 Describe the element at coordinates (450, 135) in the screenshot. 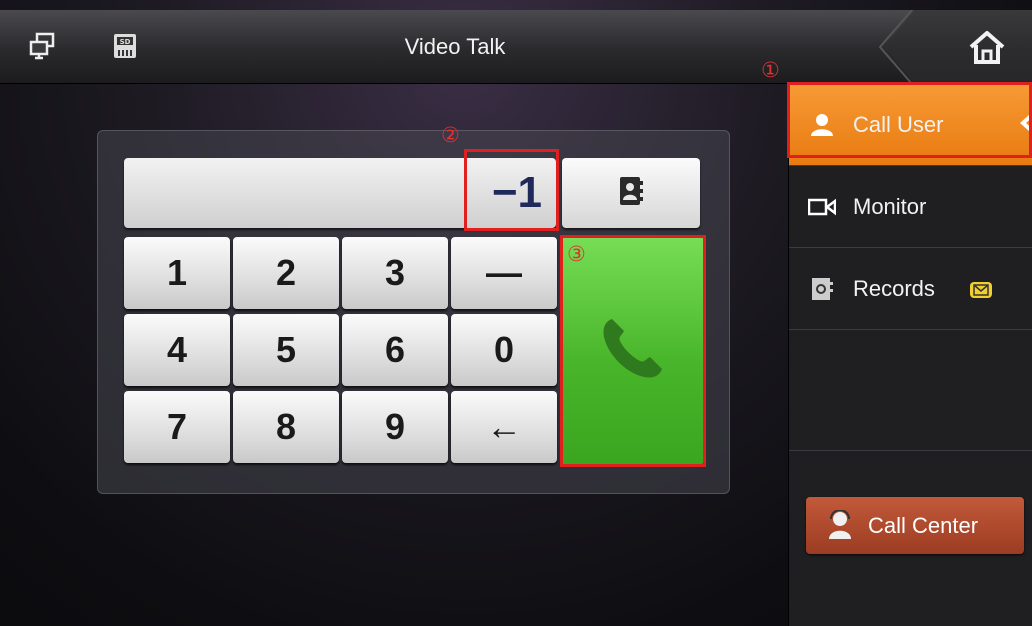

I see `annotation-2: ②` at that location.